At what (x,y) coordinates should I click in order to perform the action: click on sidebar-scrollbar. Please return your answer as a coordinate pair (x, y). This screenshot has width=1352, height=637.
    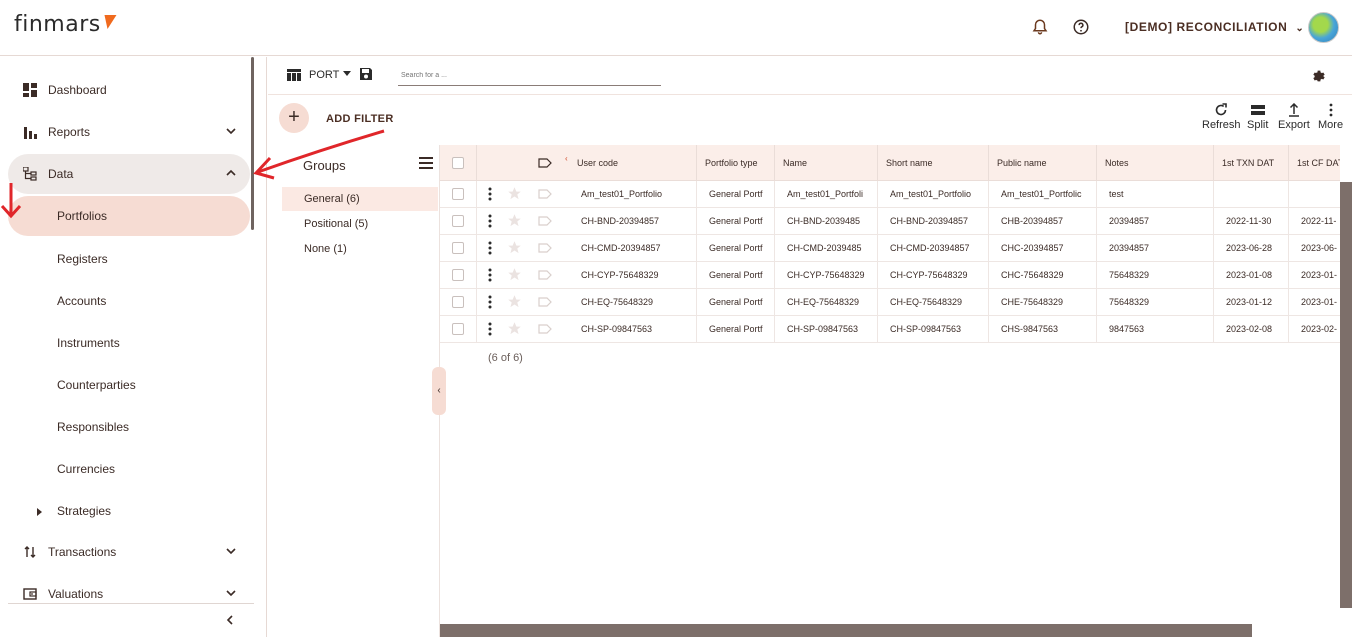
    Looking at the image, I should click on (252, 143).